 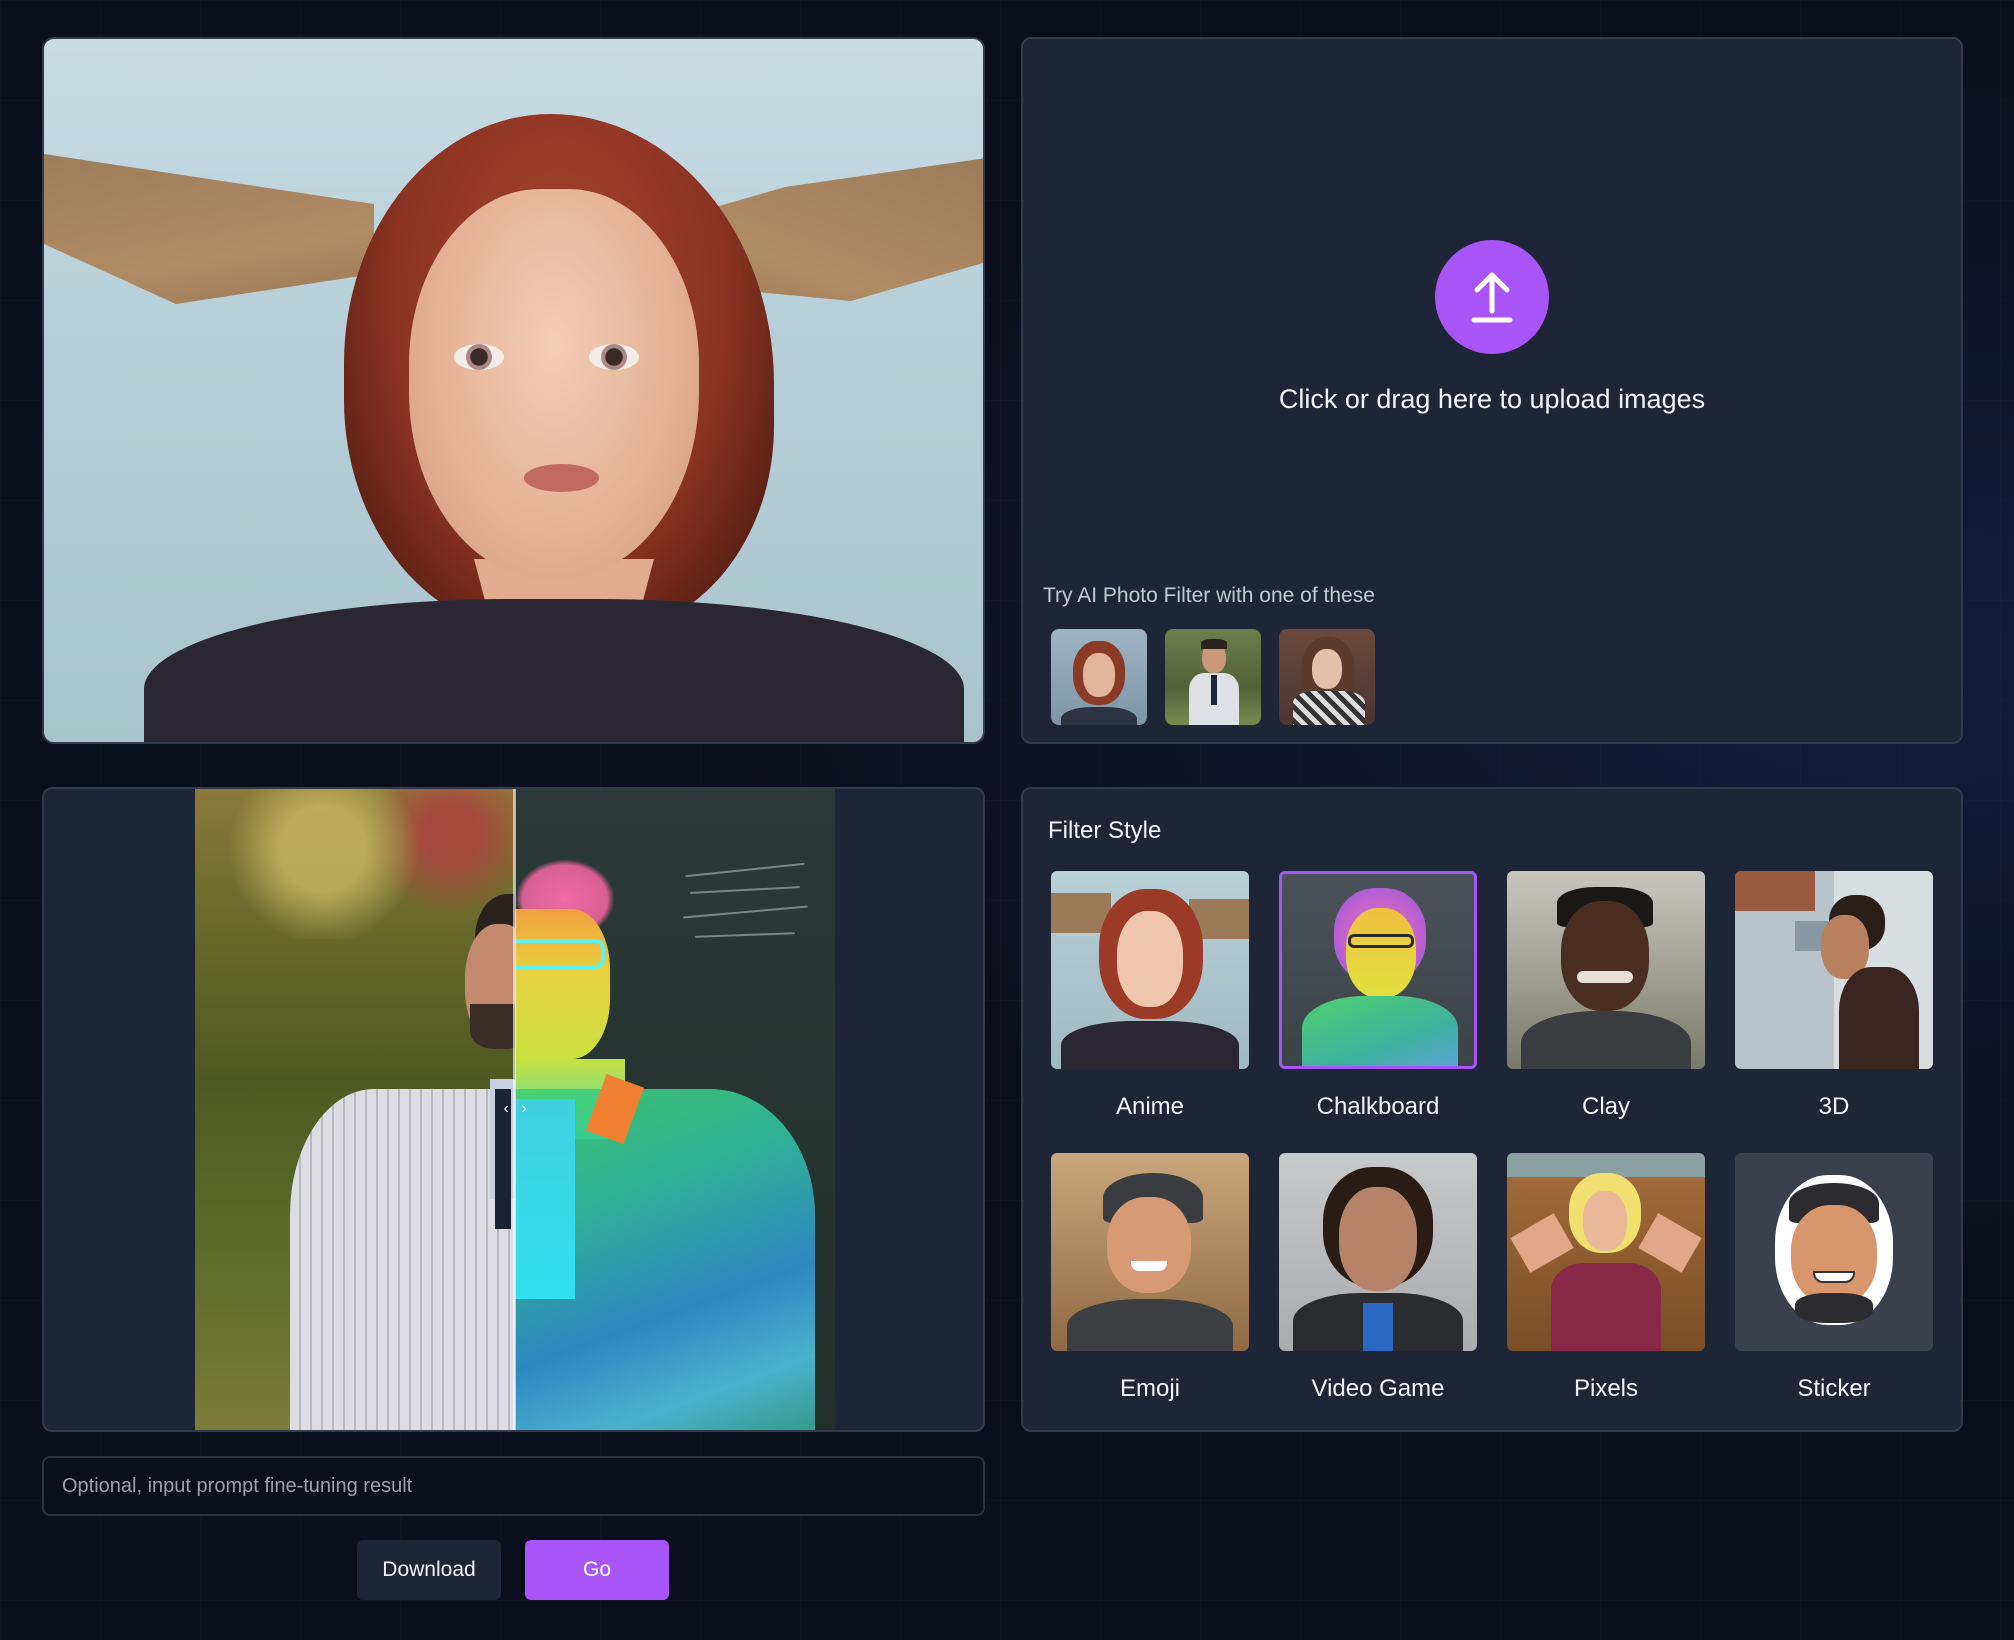 What do you see at coordinates (1209, 595) in the screenshot?
I see `sample-images-label: Try AI Photo Filter with one of these` at bounding box center [1209, 595].